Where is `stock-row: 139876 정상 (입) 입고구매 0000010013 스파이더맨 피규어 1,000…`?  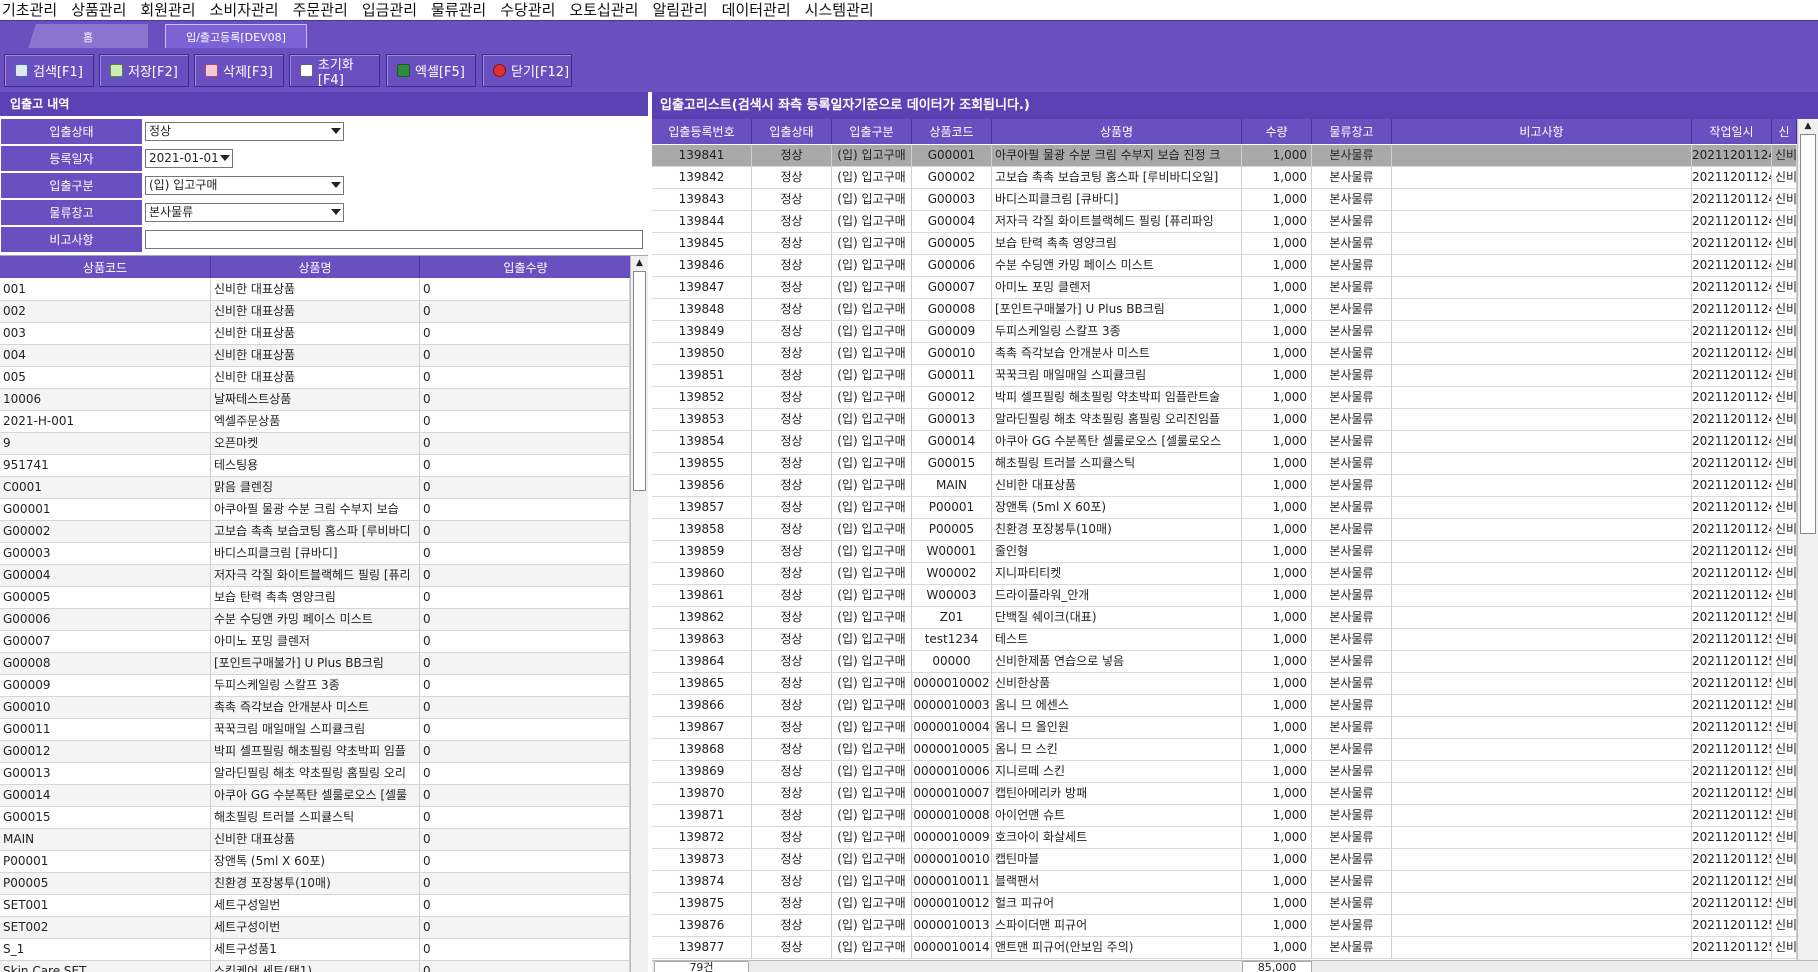 stock-row: 139876 정상 (입) 입고구매 0000010013 스파이더맨 피규어 1,000… is located at coordinates (1224, 926).